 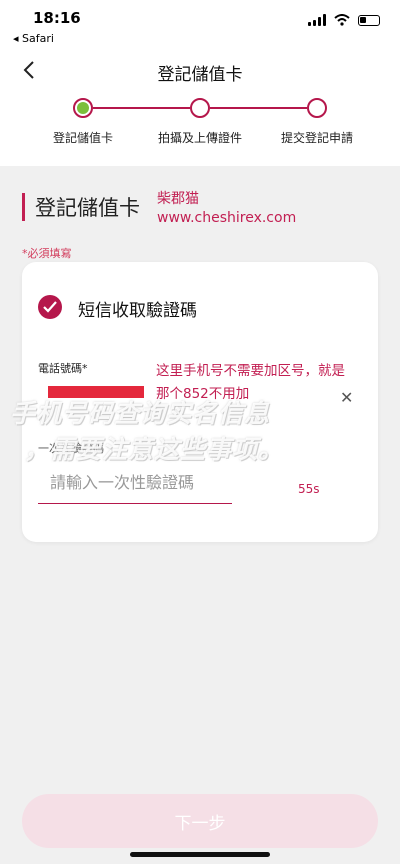 What do you see at coordinates (200, 854) in the screenshot?
I see `home-indicator` at bounding box center [200, 854].